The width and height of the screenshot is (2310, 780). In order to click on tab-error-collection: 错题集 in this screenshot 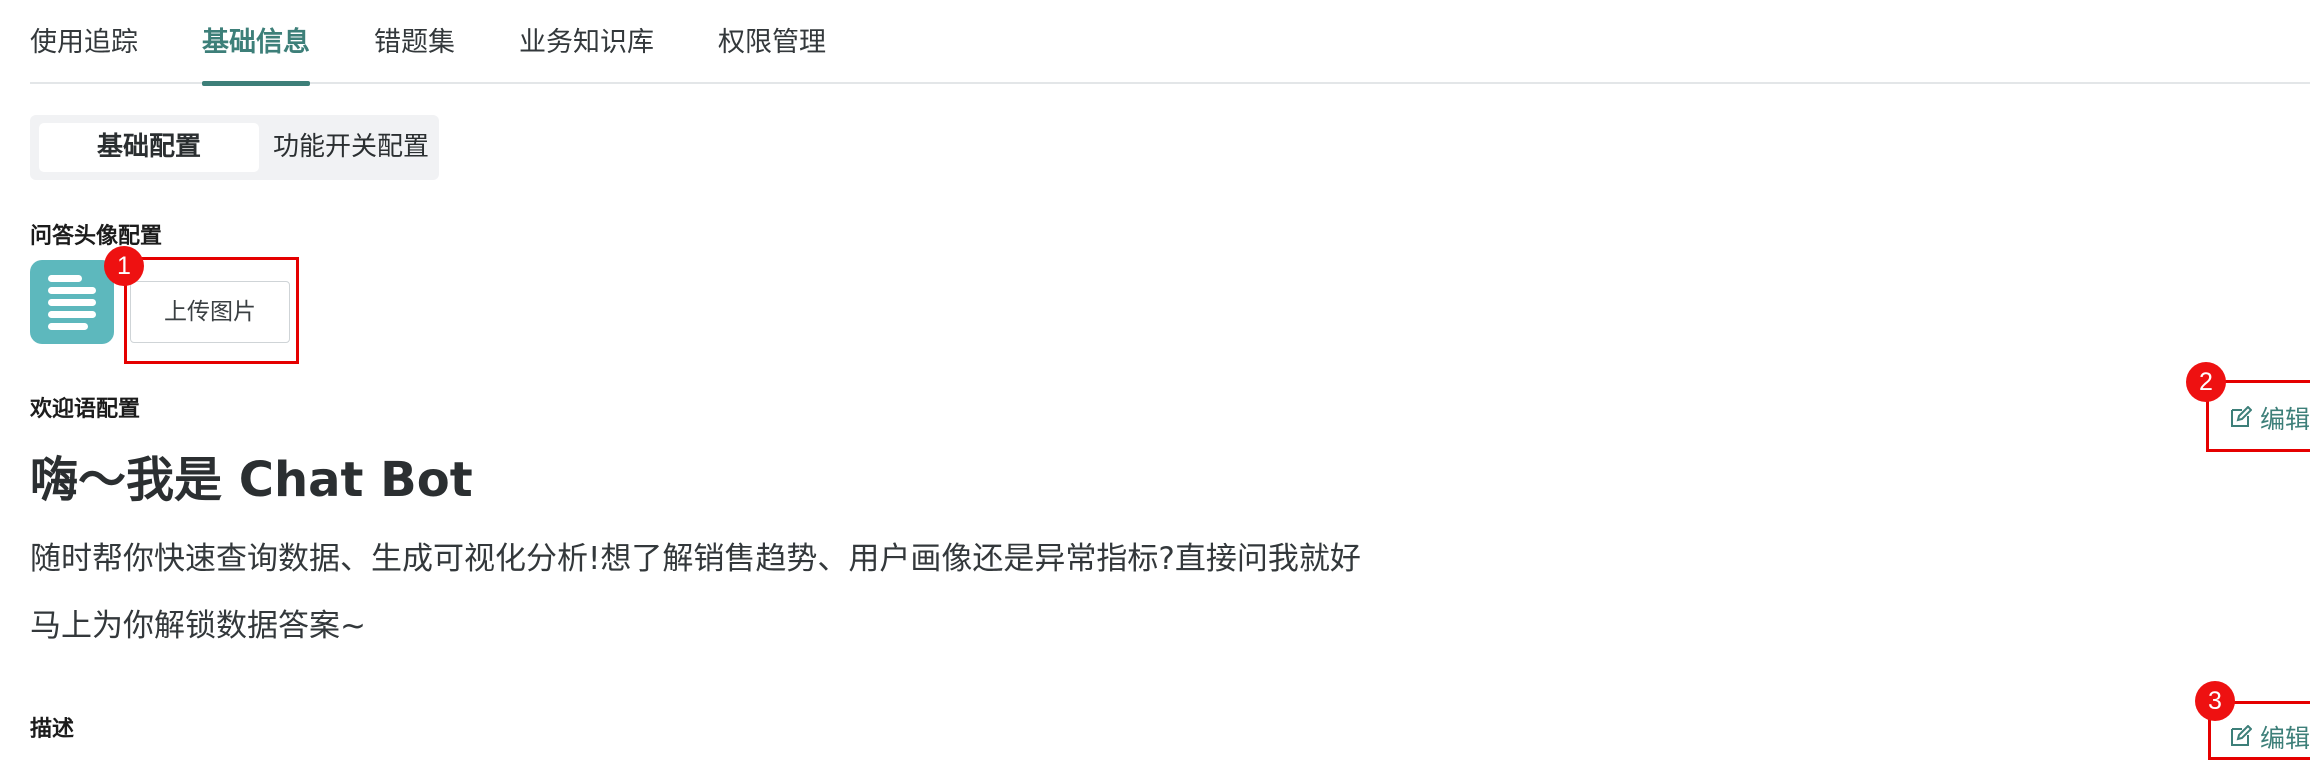, I will do `click(414, 52)`.